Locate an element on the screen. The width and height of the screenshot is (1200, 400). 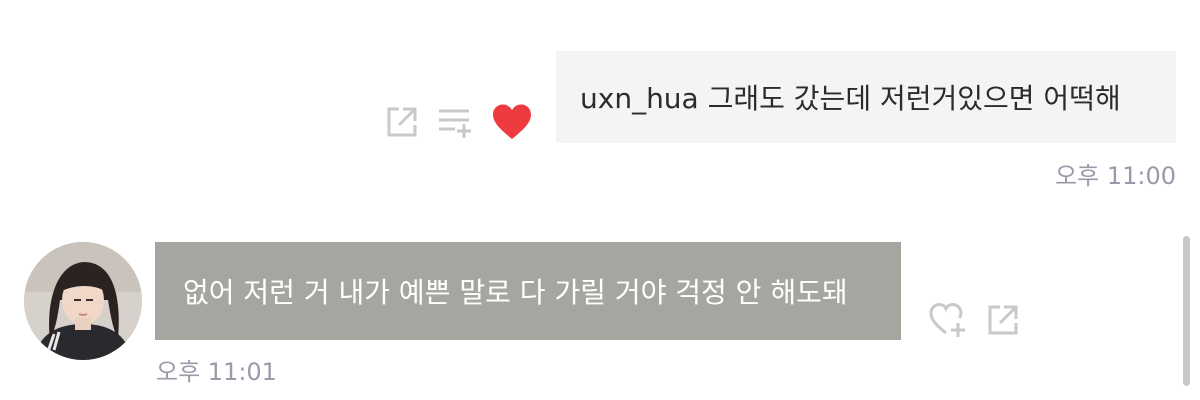
outgoing-message-actions is located at coordinates (459, 122).